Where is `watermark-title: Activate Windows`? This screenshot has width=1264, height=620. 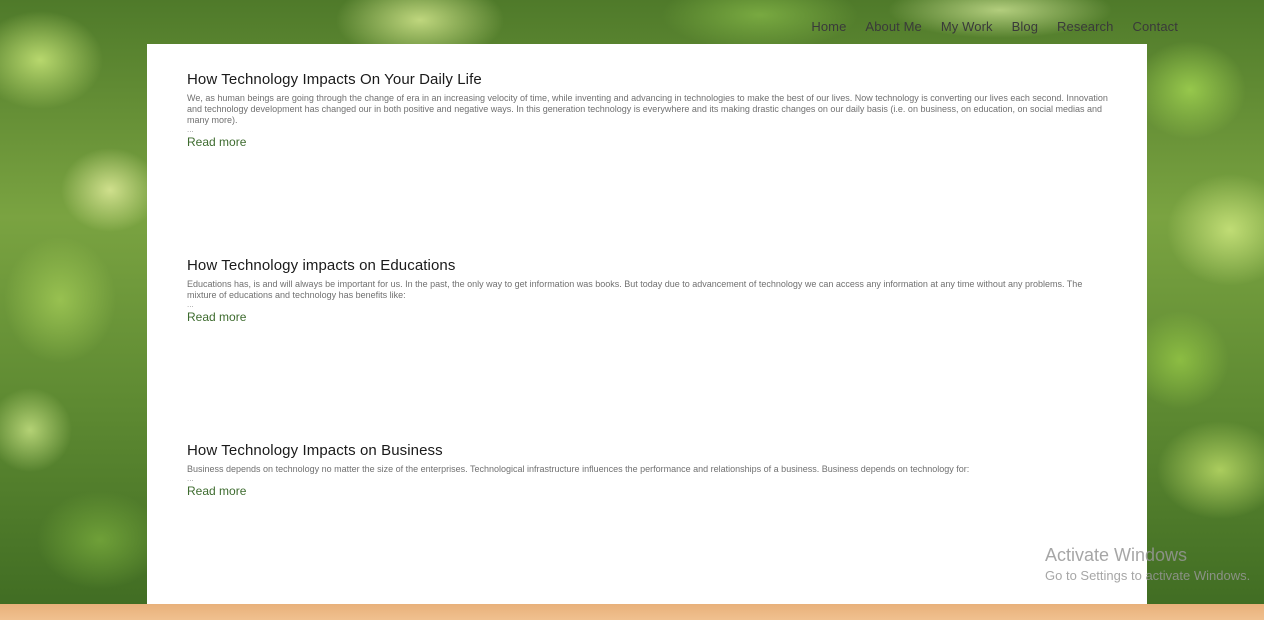 watermark-title: Activate Windows is located at coordinates (1116, 555).